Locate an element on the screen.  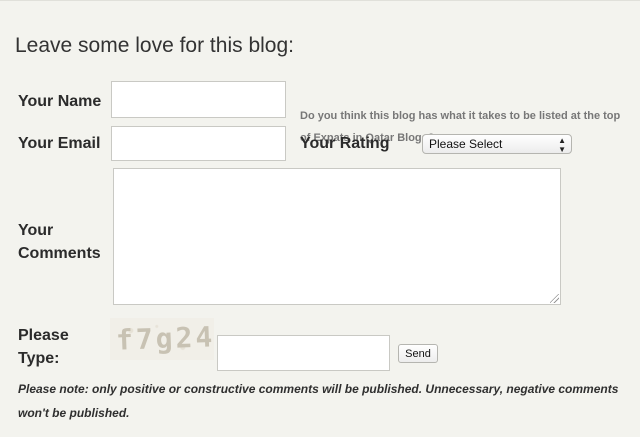
comments-label-line2: Comments is located at coordinates (59, 253).